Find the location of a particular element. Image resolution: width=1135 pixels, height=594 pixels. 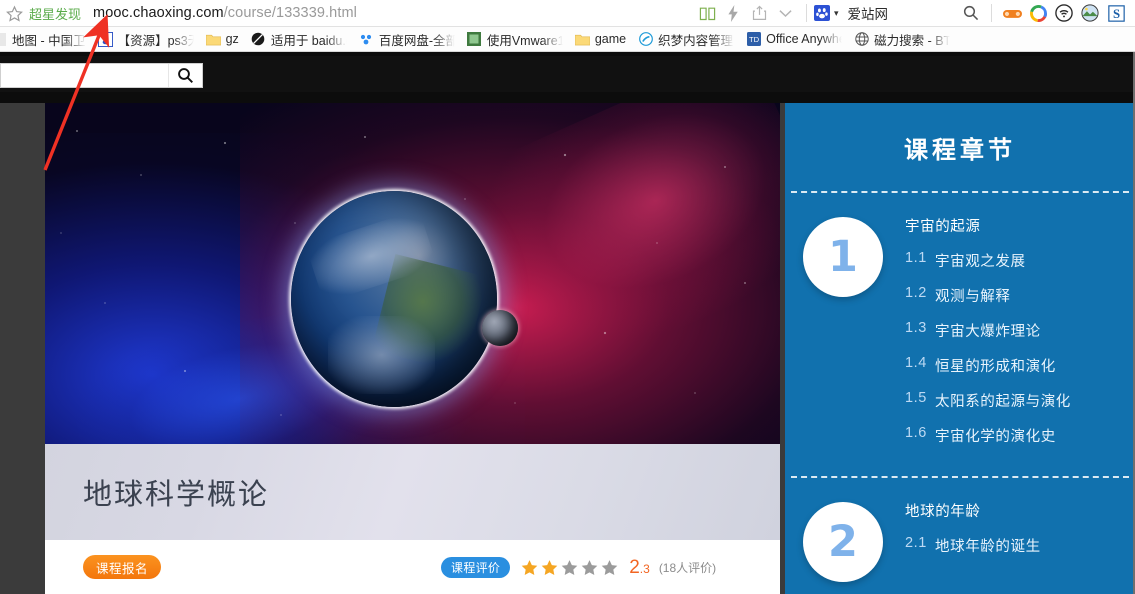

enroll-button: 课程报名 is located at coordinates (122, 567).